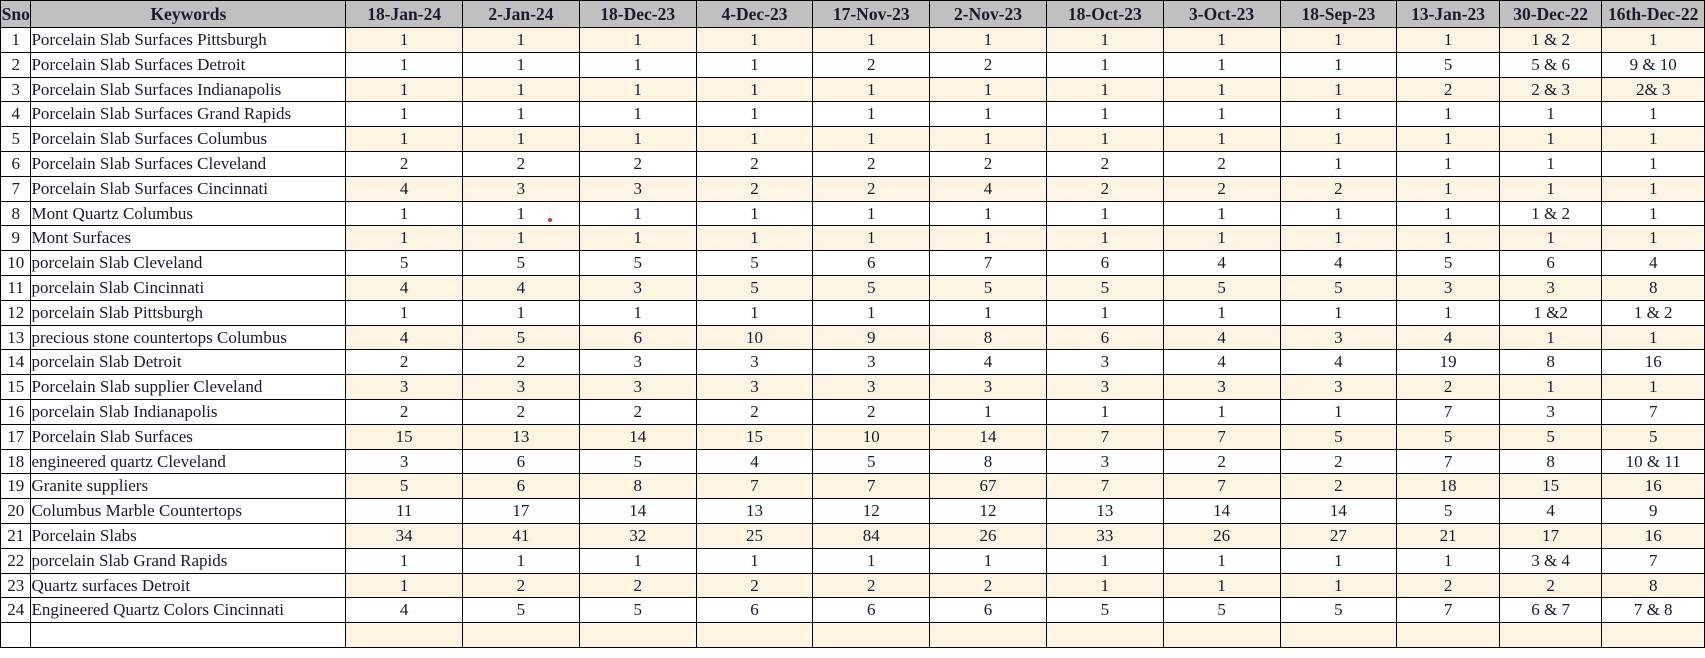 This screenshot has width=1705, height=658. Describe the element at coordinates (188, 461) in the screenshot. I see `cell-keyword: engineered quartz Cleveland` at that location.